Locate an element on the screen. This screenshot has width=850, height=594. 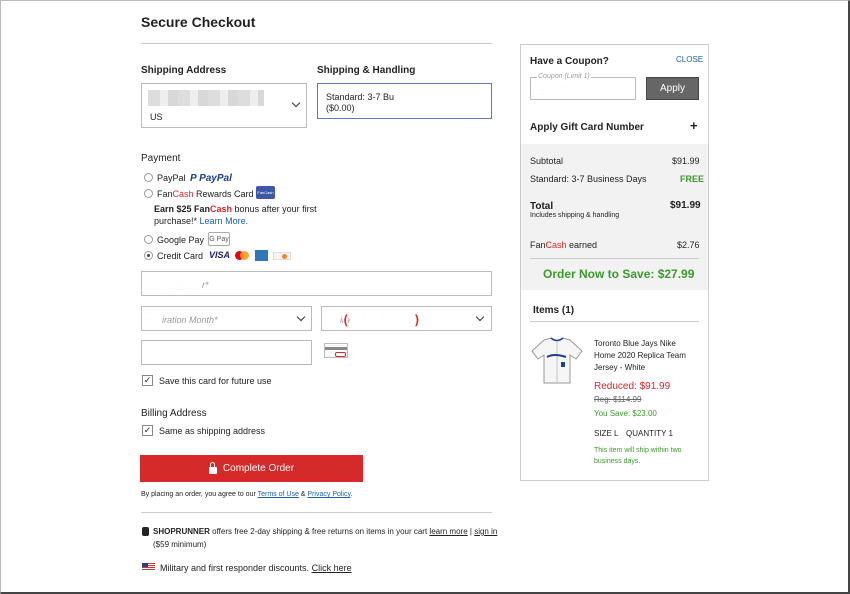
item-quantity: QUANTITY 1 is located at coordinates (649, 433).